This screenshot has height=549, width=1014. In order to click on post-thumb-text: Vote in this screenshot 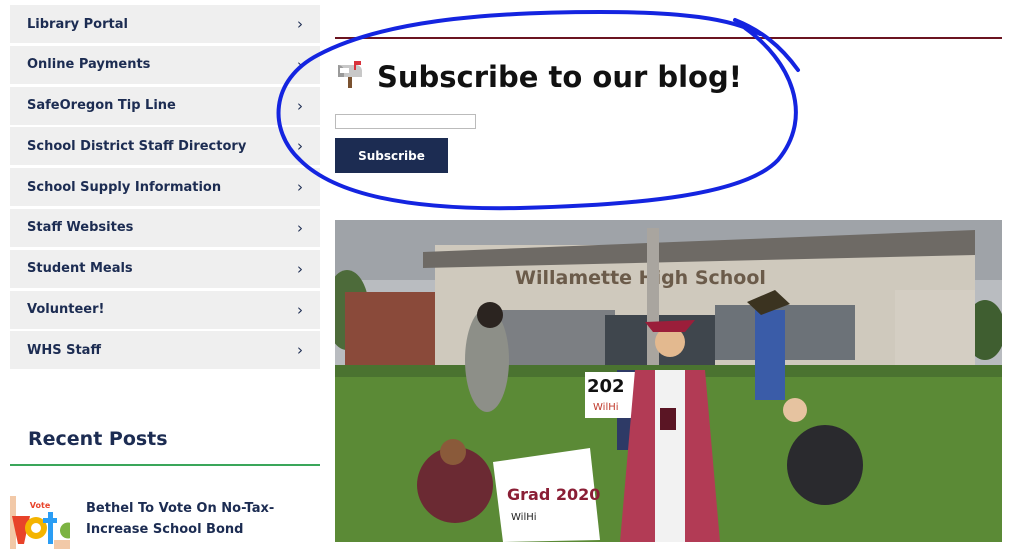, I will do `click(40, 505)`.